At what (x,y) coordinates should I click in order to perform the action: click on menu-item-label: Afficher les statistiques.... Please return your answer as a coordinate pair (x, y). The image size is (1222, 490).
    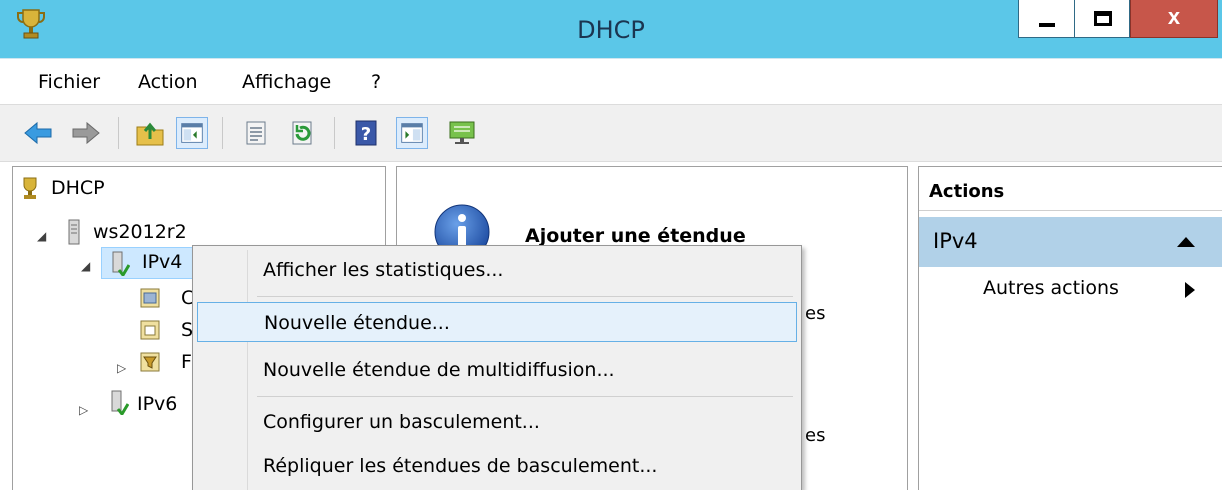
    Looking at the image, I should click on (383, 270).